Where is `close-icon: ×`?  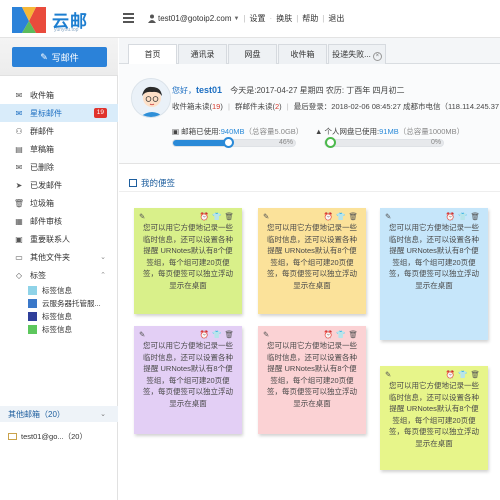 close-icon: × is located at coordinates (377, 56).